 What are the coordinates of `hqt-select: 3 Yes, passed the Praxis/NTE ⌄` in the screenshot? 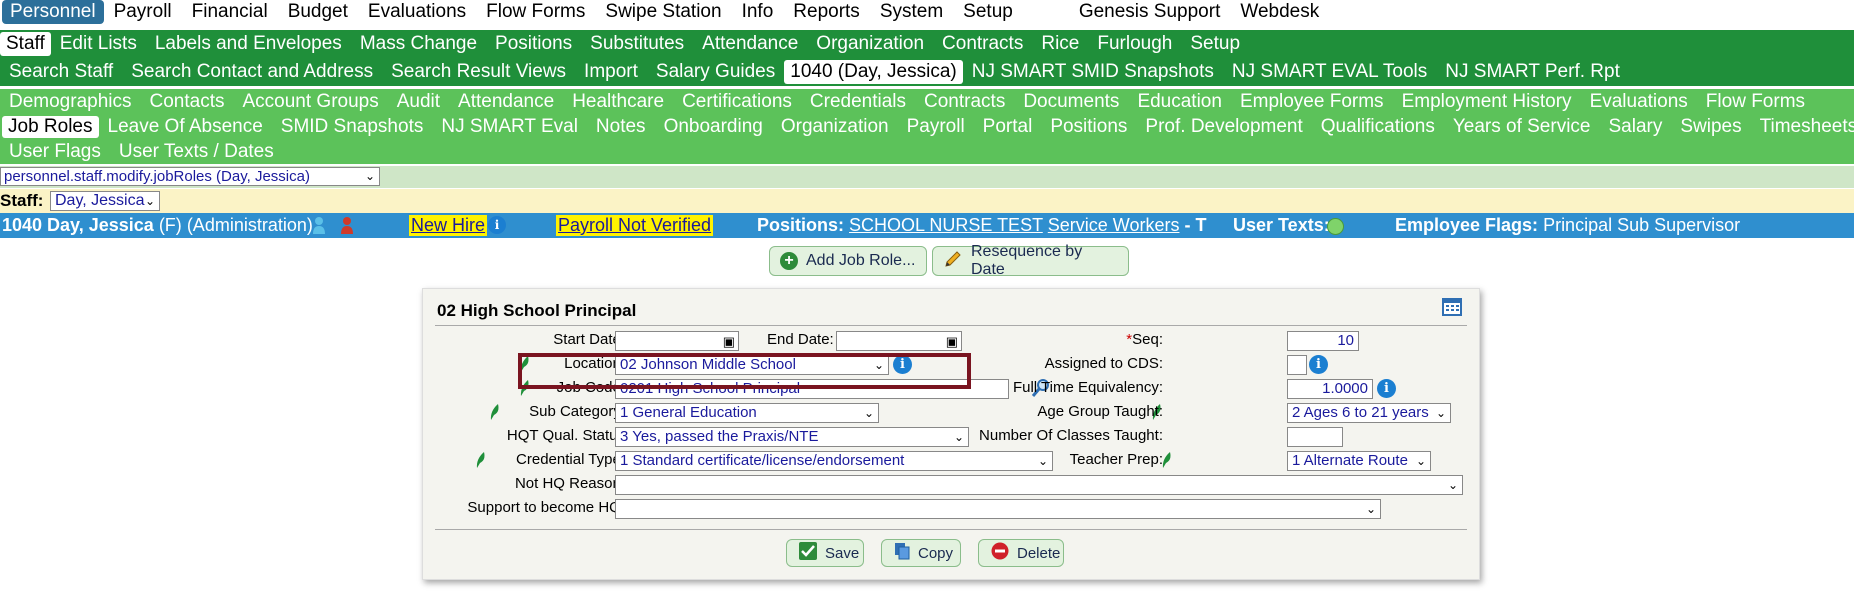 It's located at (792, 437).